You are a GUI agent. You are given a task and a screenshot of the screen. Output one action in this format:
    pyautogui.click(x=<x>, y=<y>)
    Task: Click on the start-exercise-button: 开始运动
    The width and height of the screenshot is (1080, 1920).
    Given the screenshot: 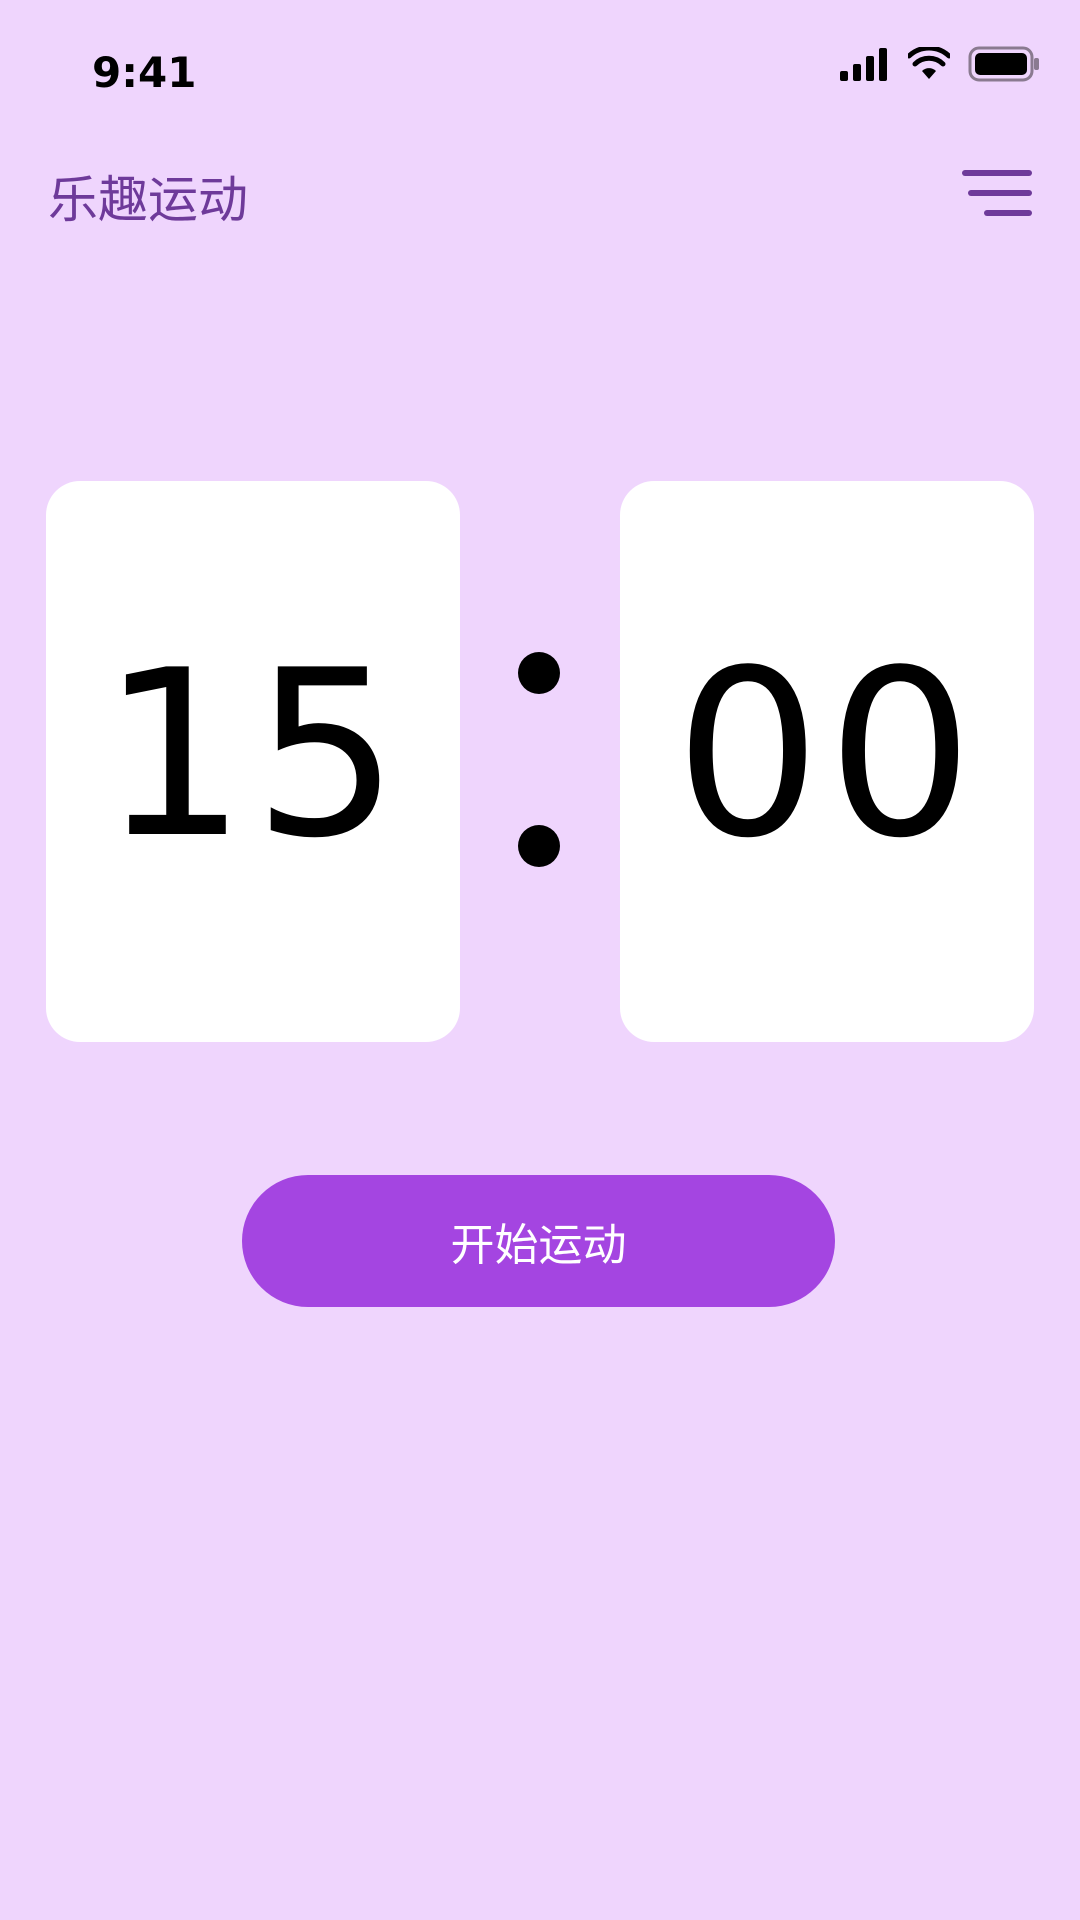 What is the action you would take?
    pyautogui.click(x=538, y=1241)
    